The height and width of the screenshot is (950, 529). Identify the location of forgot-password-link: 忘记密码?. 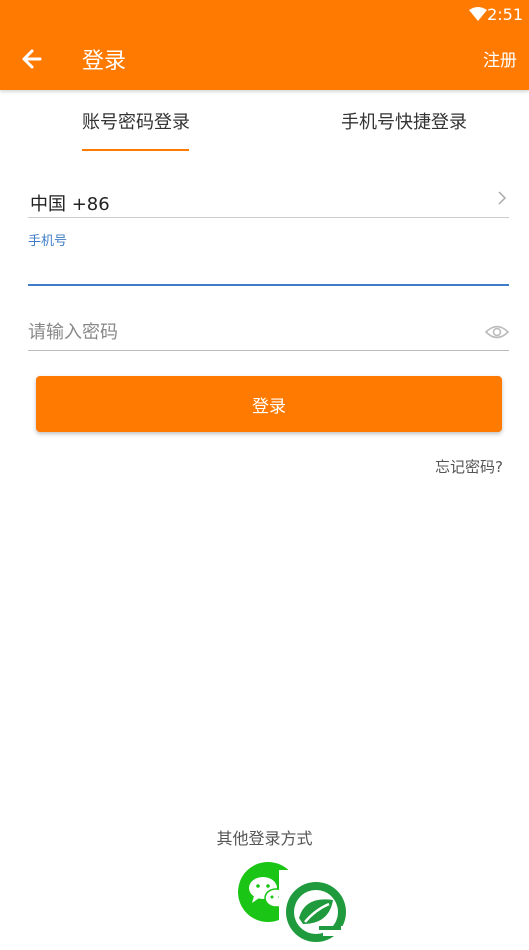
(469, 466).